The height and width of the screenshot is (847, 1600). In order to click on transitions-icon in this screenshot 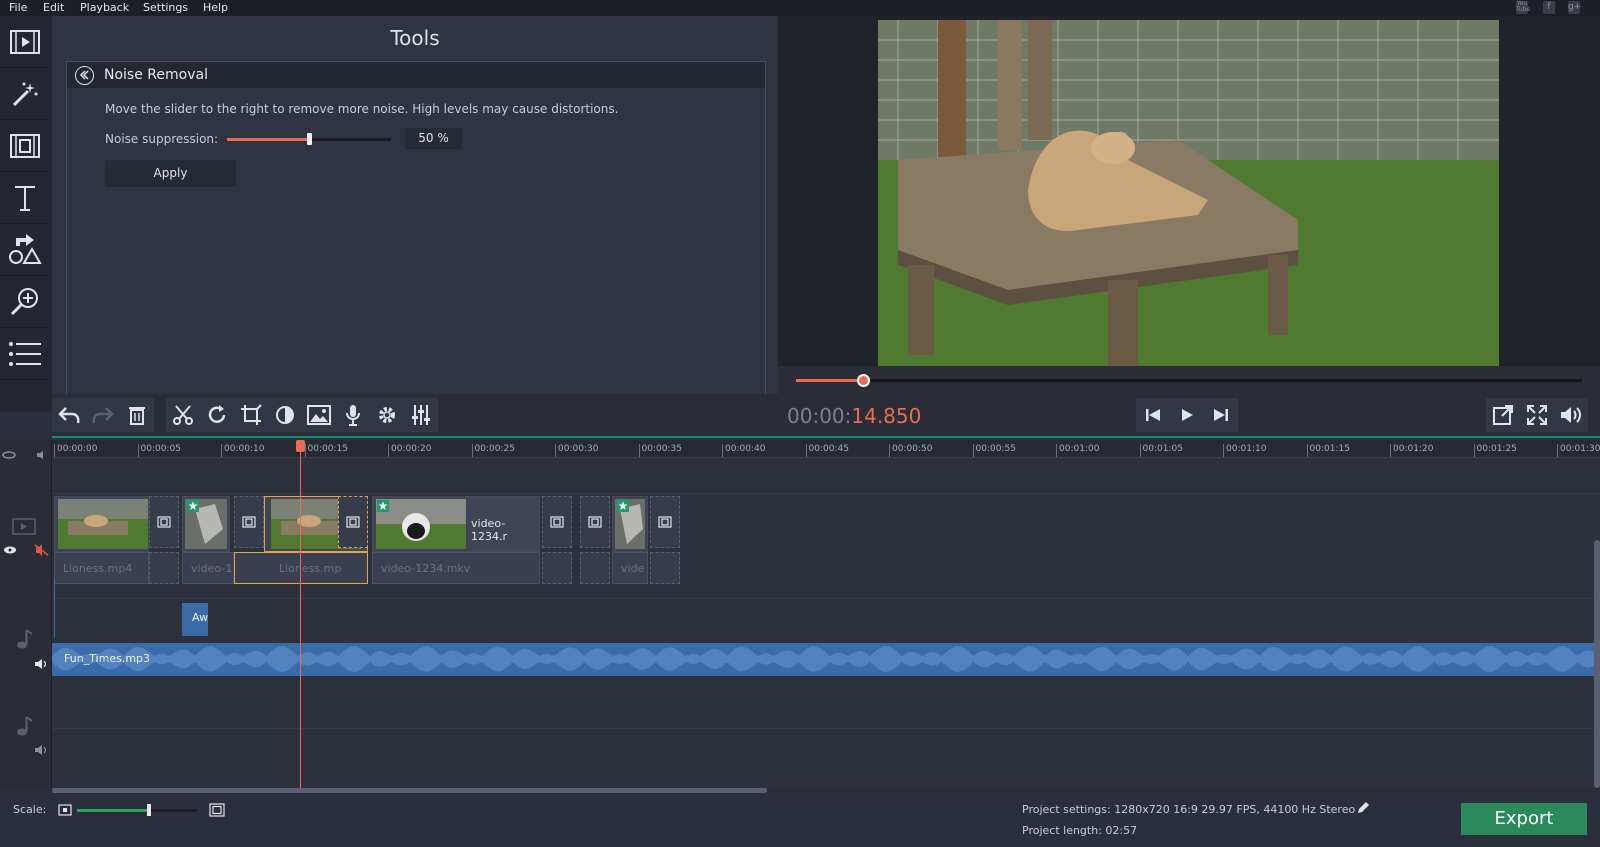, I will do `click(25, 146)`.